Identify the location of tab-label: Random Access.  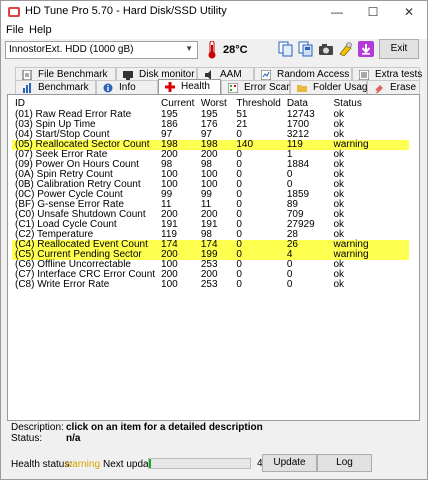
(313, 74).